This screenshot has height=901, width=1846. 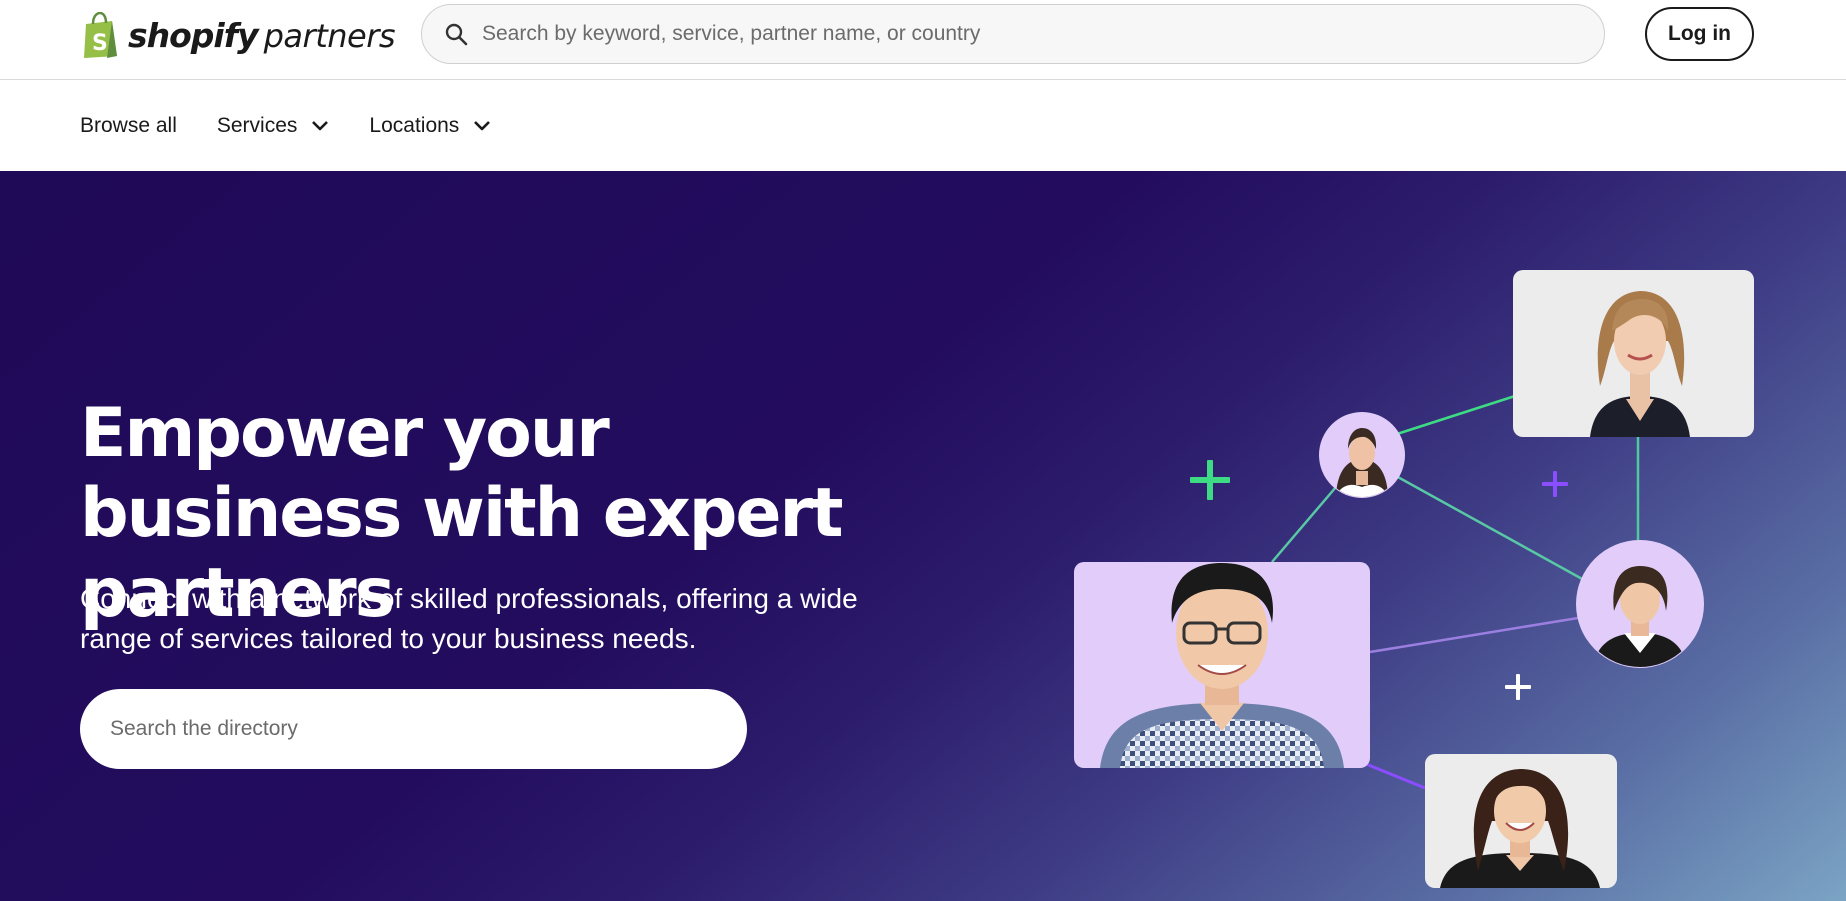 I want to click on nav-browse-all-label: Browse all, so click(x=128, y=125).